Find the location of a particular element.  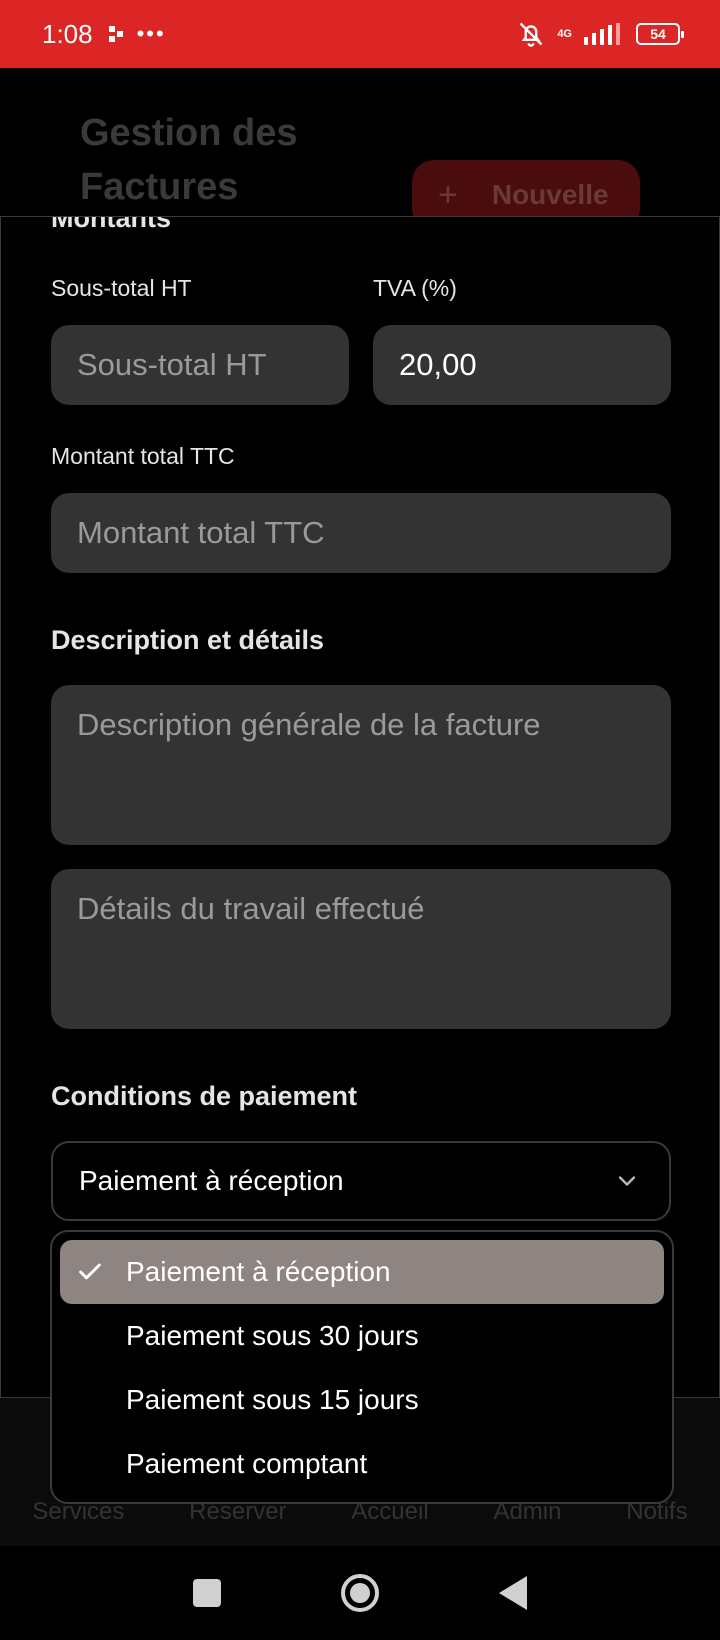

description-textarea: Description générale de la facture is located at coordinates (361, 765).